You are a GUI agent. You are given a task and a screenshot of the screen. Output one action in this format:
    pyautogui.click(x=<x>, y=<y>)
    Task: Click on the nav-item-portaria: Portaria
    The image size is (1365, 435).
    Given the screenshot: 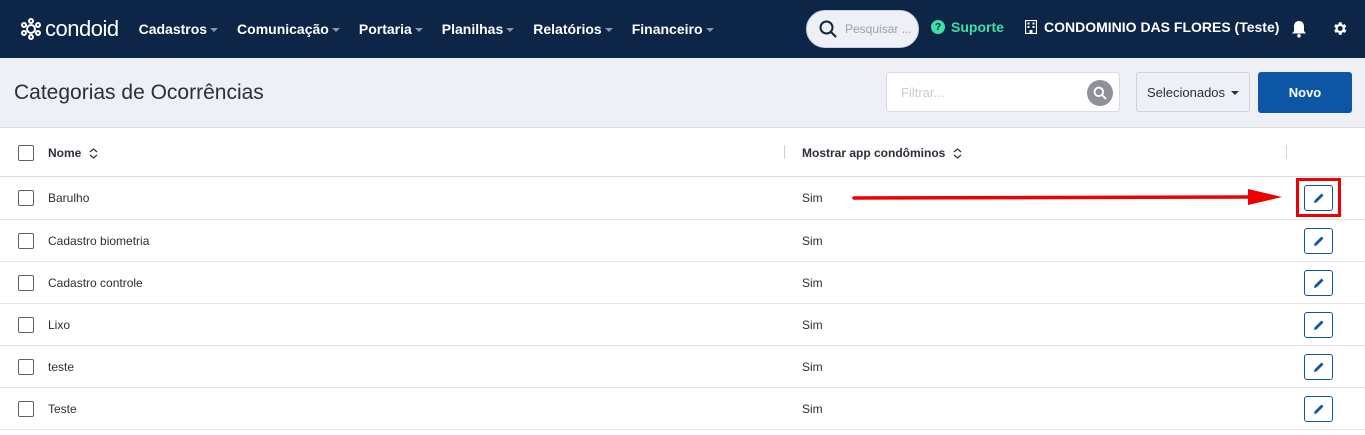 What is the action you would take?
    pyautogui.click(x=391, y=29)
    